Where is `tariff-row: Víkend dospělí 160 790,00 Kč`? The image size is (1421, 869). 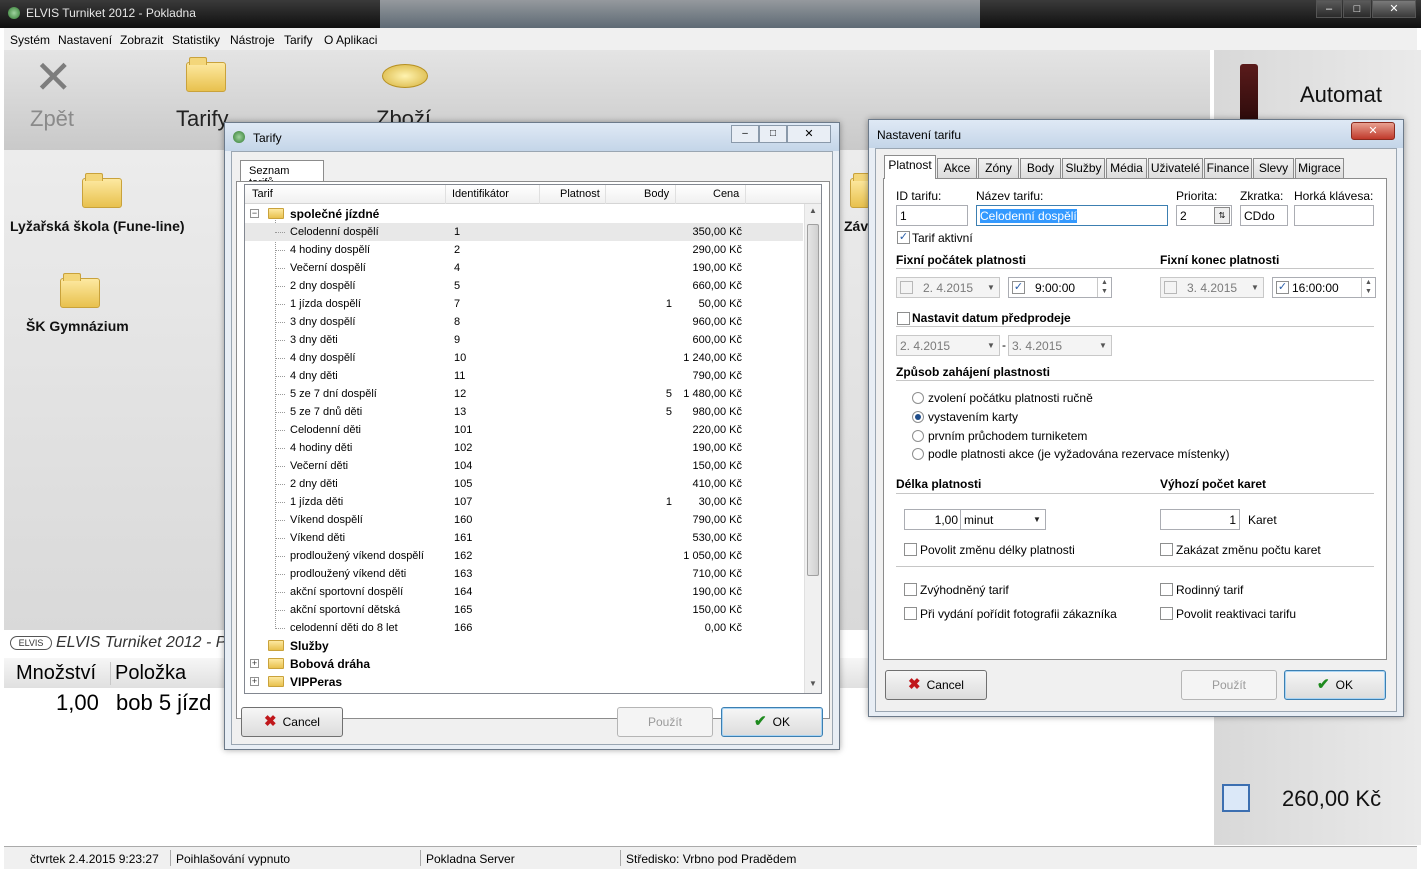
tariff-row: Víkend dospělí 160 790,00 Kč is located at coordinates (524, 520).